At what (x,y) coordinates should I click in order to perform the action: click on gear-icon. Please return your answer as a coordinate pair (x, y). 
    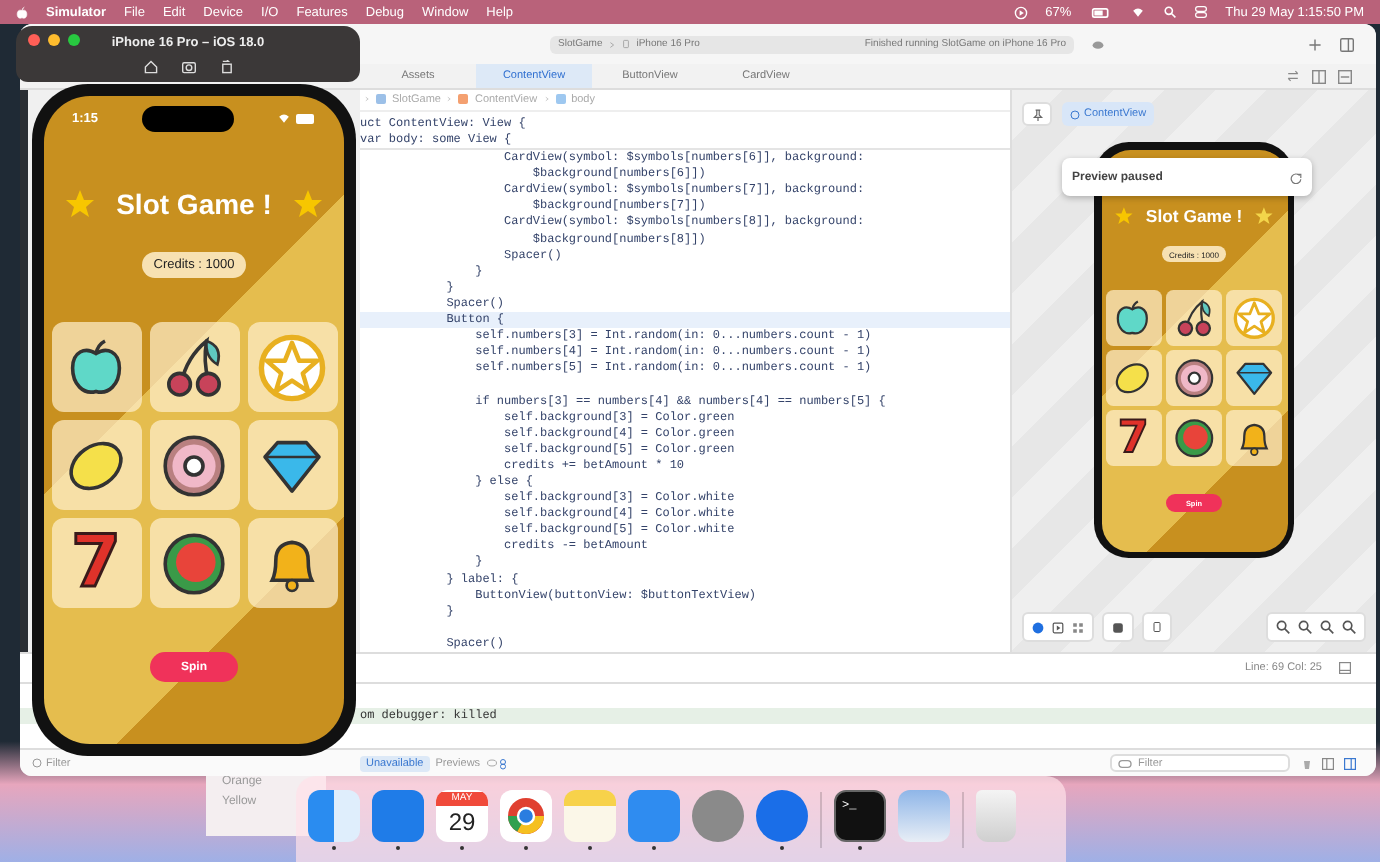
    Looking at the image, I should click on (718, 815).